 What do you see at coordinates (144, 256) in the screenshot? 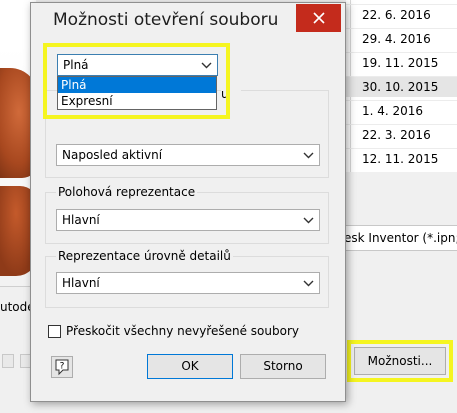
I see `detail-level-group-label: Reprezentace úrovně detailů` at bounding box center [144, 256].